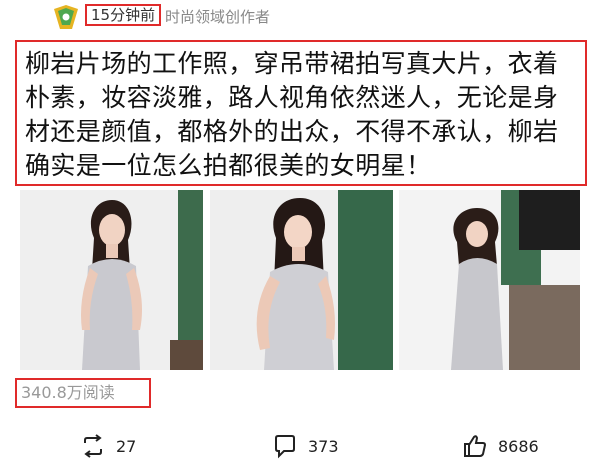 The height and width of the screenshot is (468, 600). Describe the element at coordinates (300, 17) in the screenshot. I see `post-header: 15分钟前 时尚领域创作者` at that location.